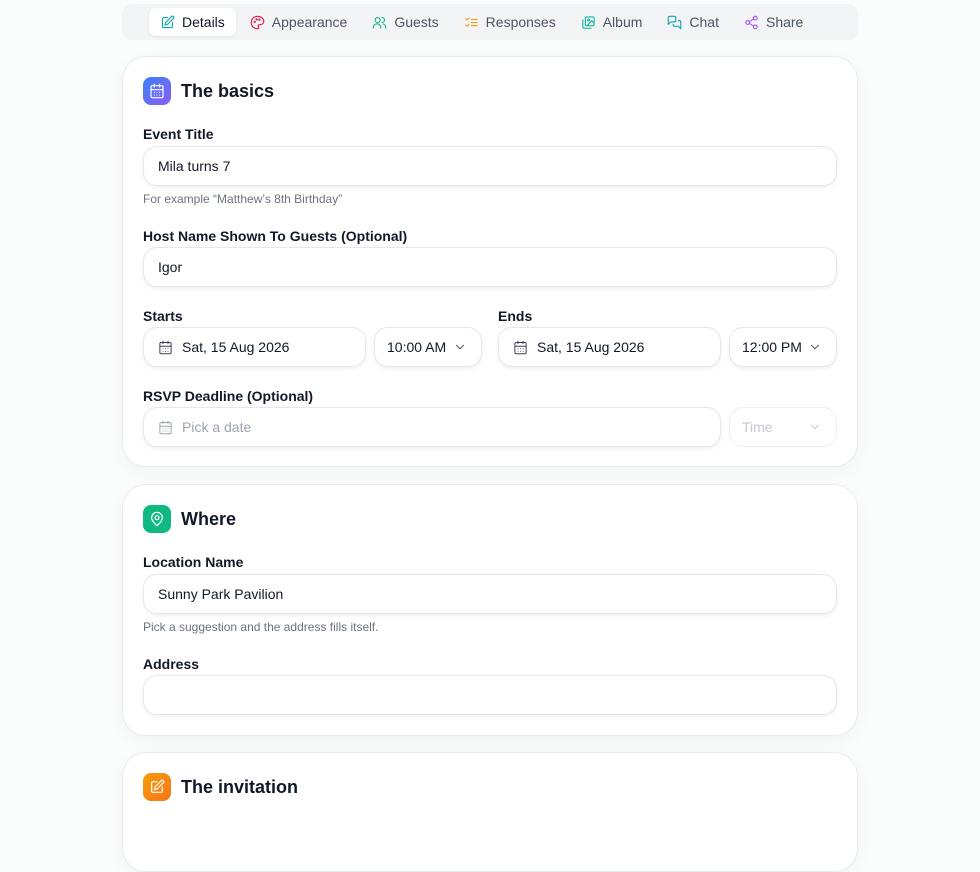 Image resolution: width=980 pixels, height=872 pixels. Describe the element at coordinates (490, 812) in the screenshot. I see `invitation-card: The invitation` at that location.